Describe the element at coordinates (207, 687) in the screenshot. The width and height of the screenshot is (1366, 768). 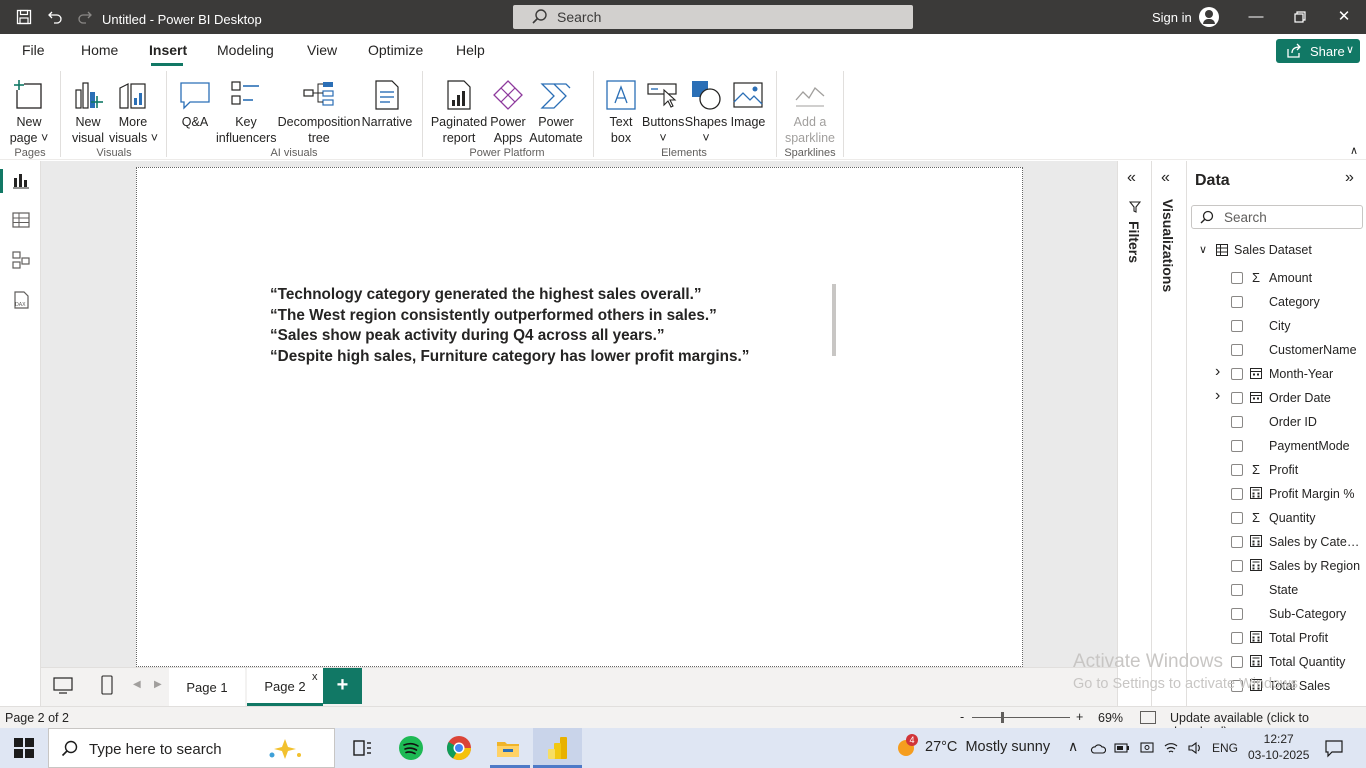
I see `tab-page-1: Page 1` at that location.